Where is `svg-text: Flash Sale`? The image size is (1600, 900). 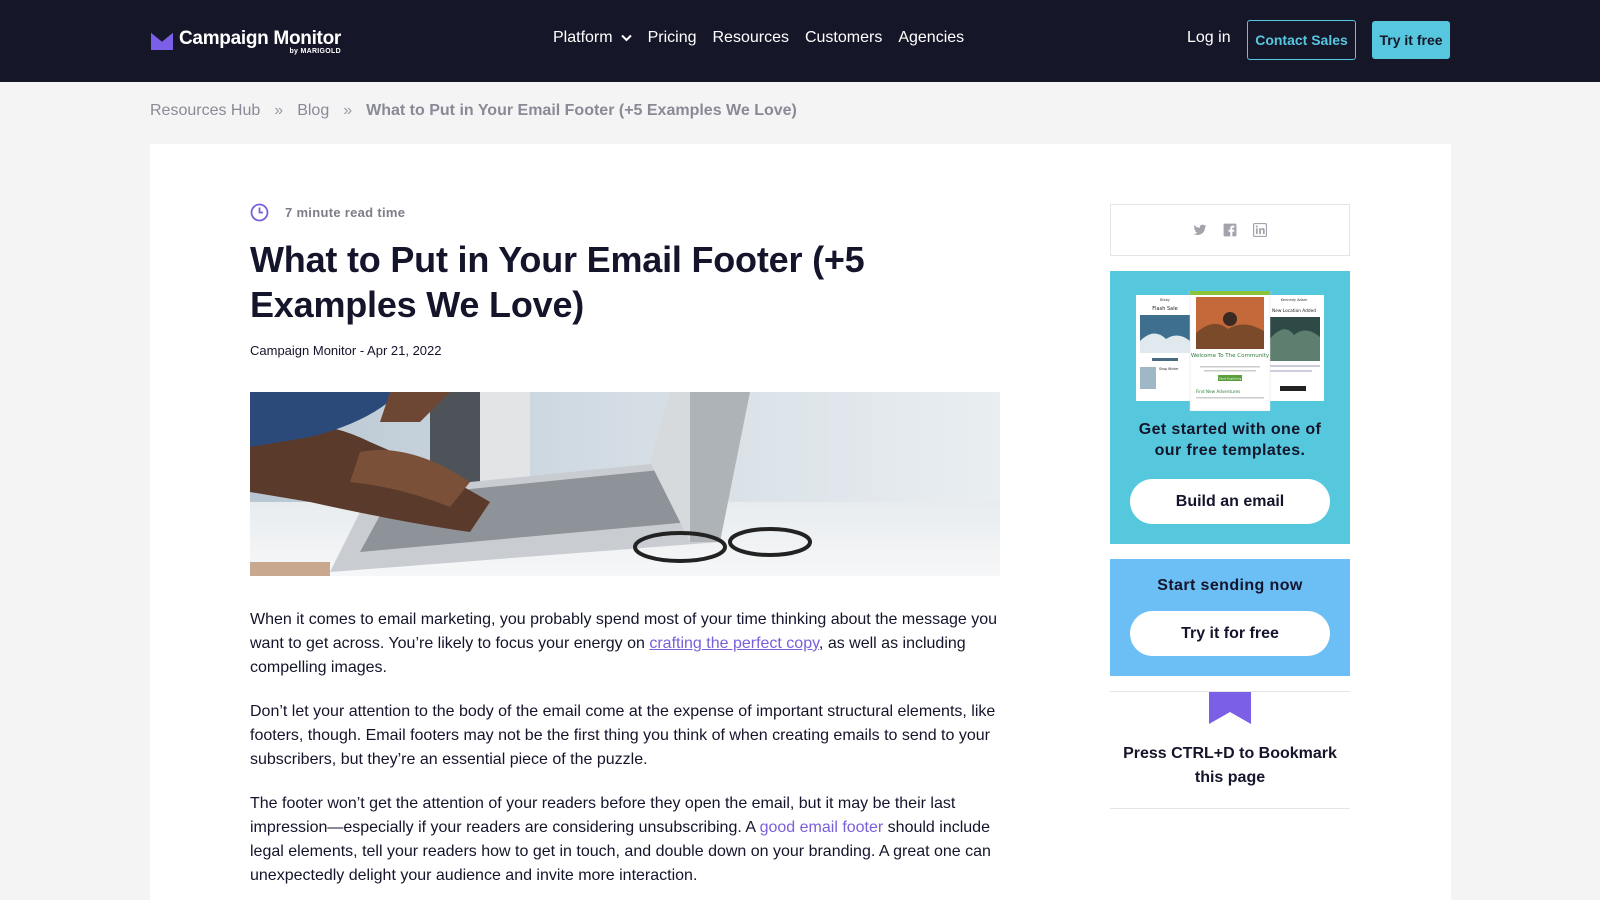 svg-text: Flash Sale is located at coordinates (1164, 309).